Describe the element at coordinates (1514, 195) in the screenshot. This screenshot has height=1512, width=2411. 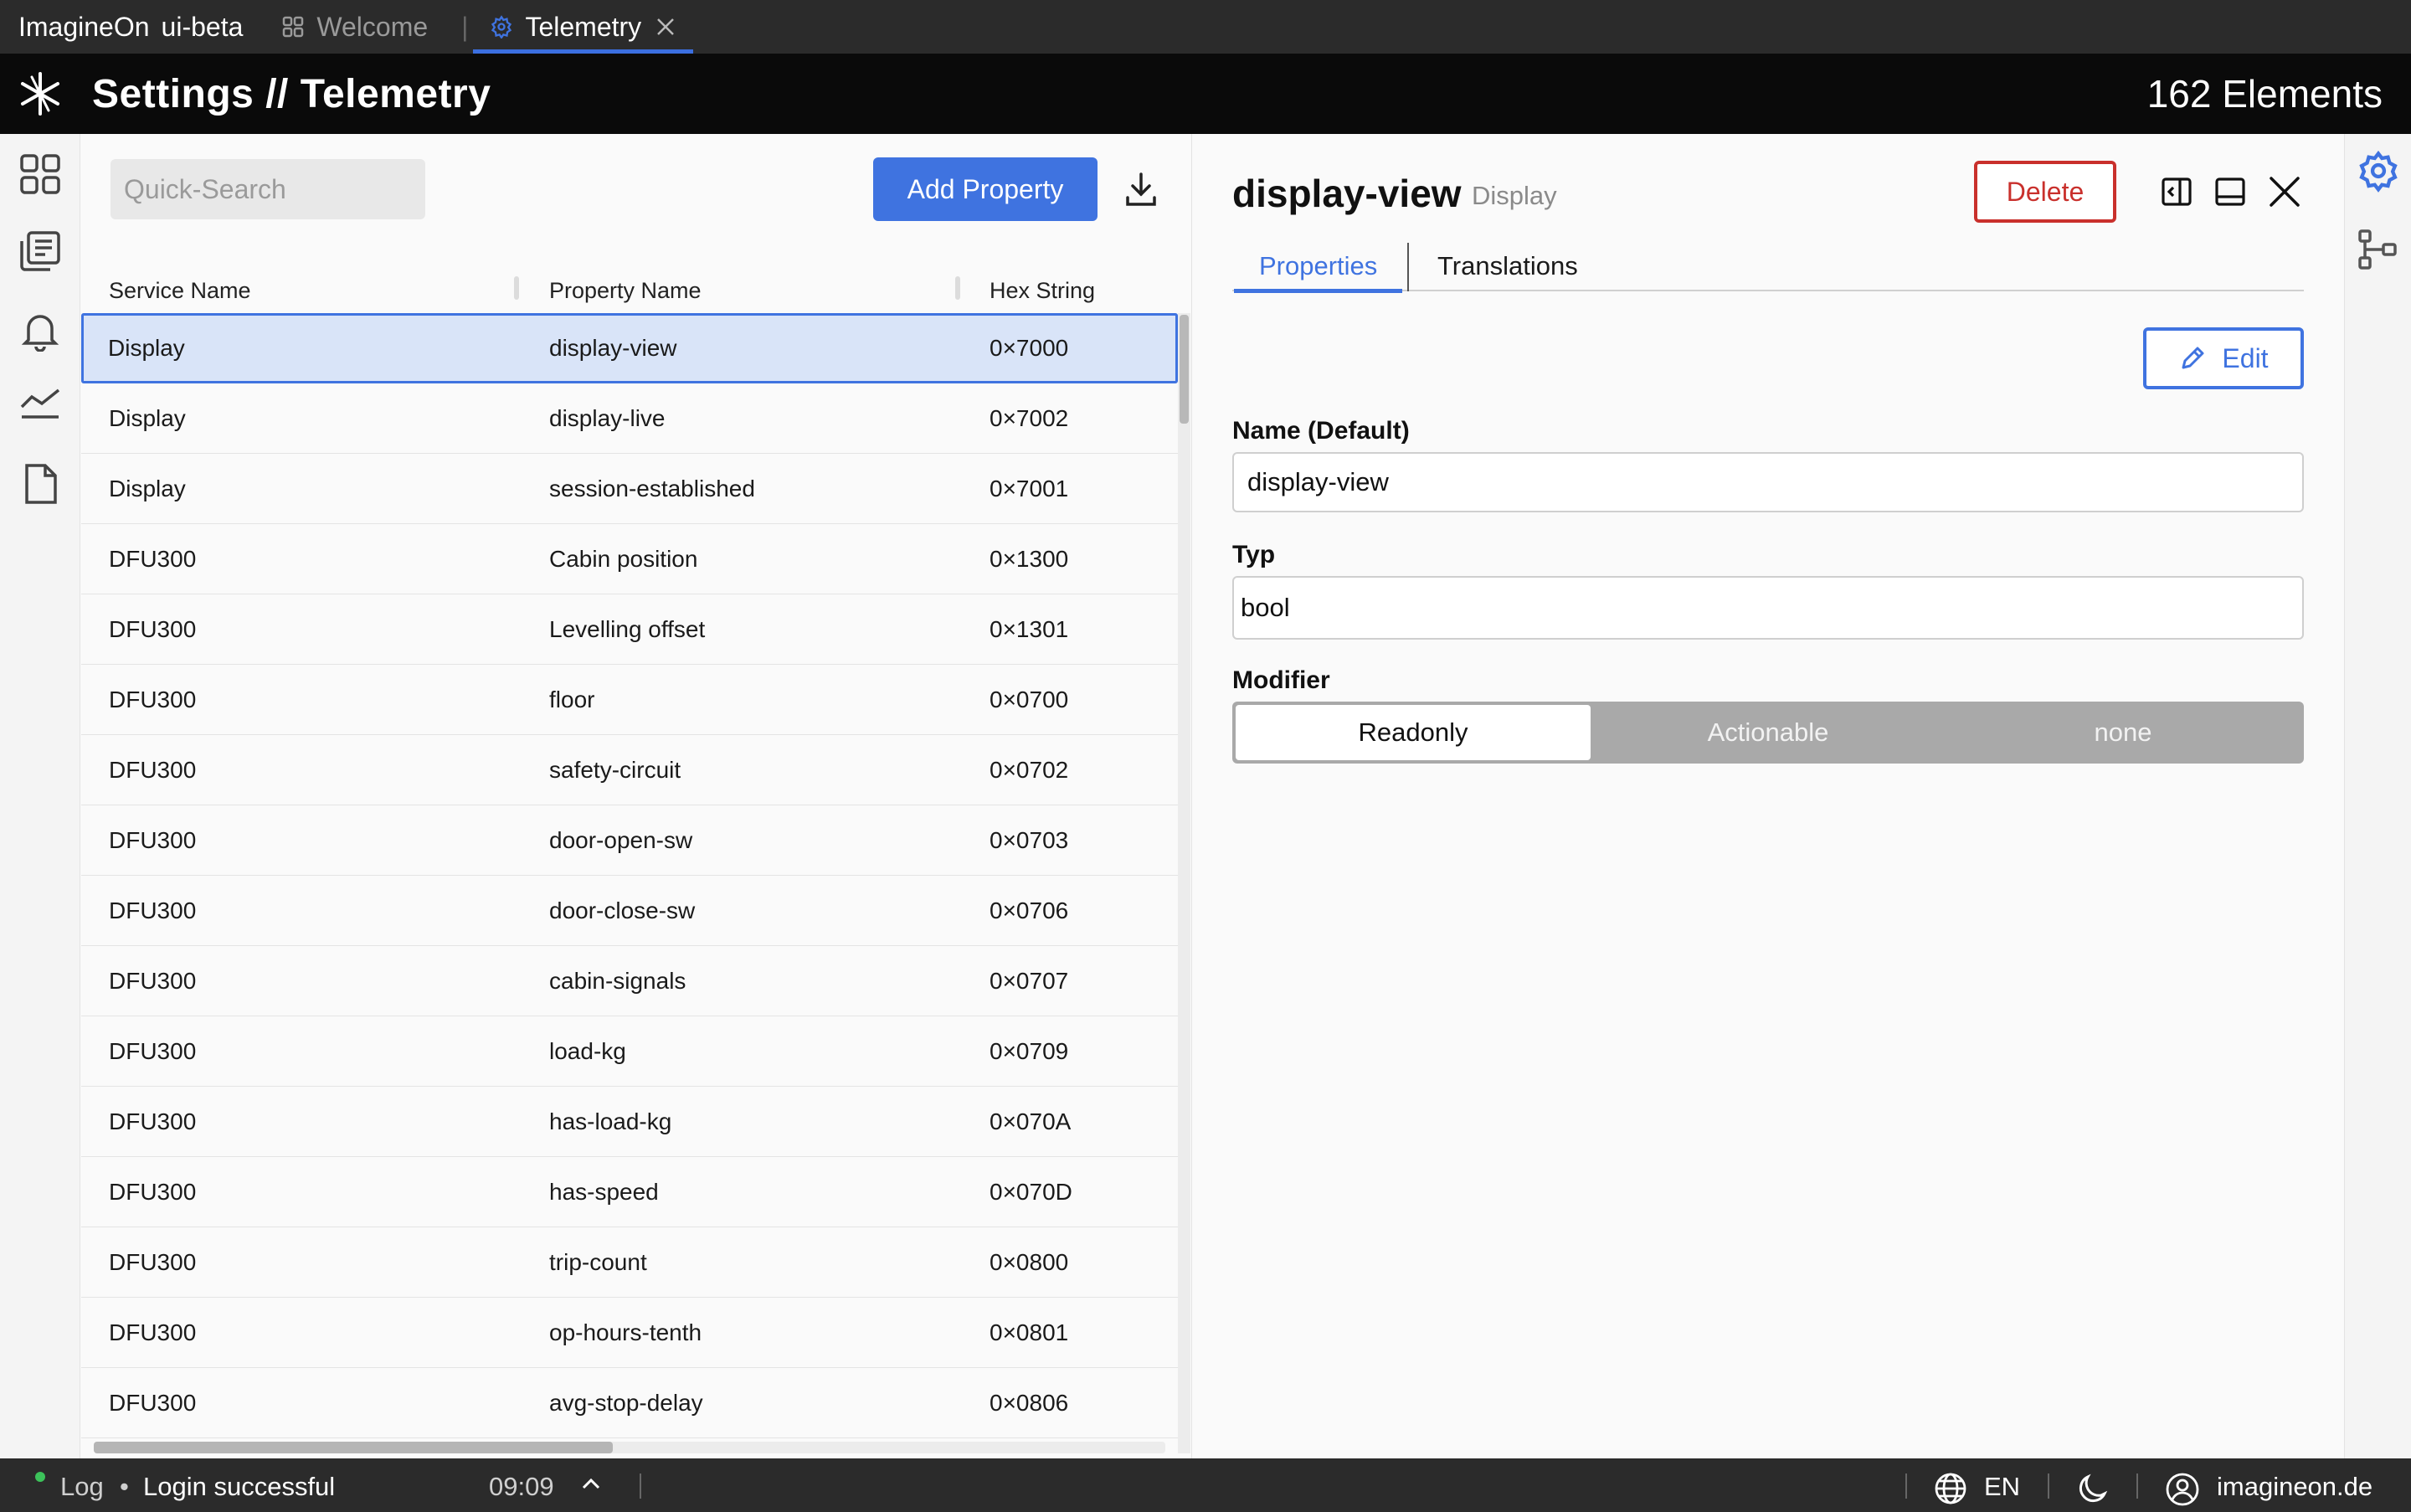
I see `detail-subtitle: Display` at that location.